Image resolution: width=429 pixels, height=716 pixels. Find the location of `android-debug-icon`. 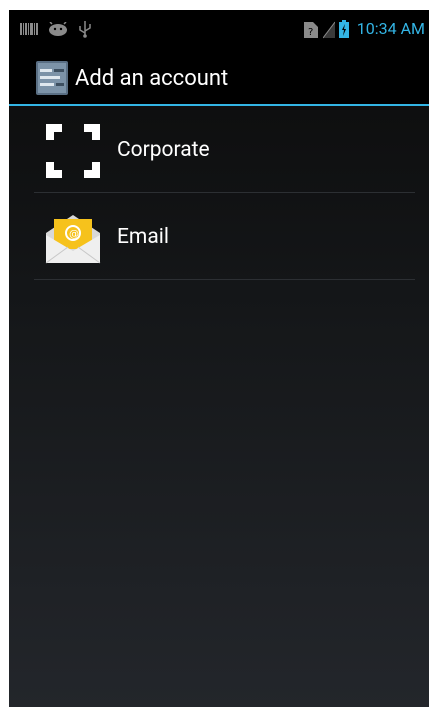

android-debug-icon is located at coordinates (58, 29).